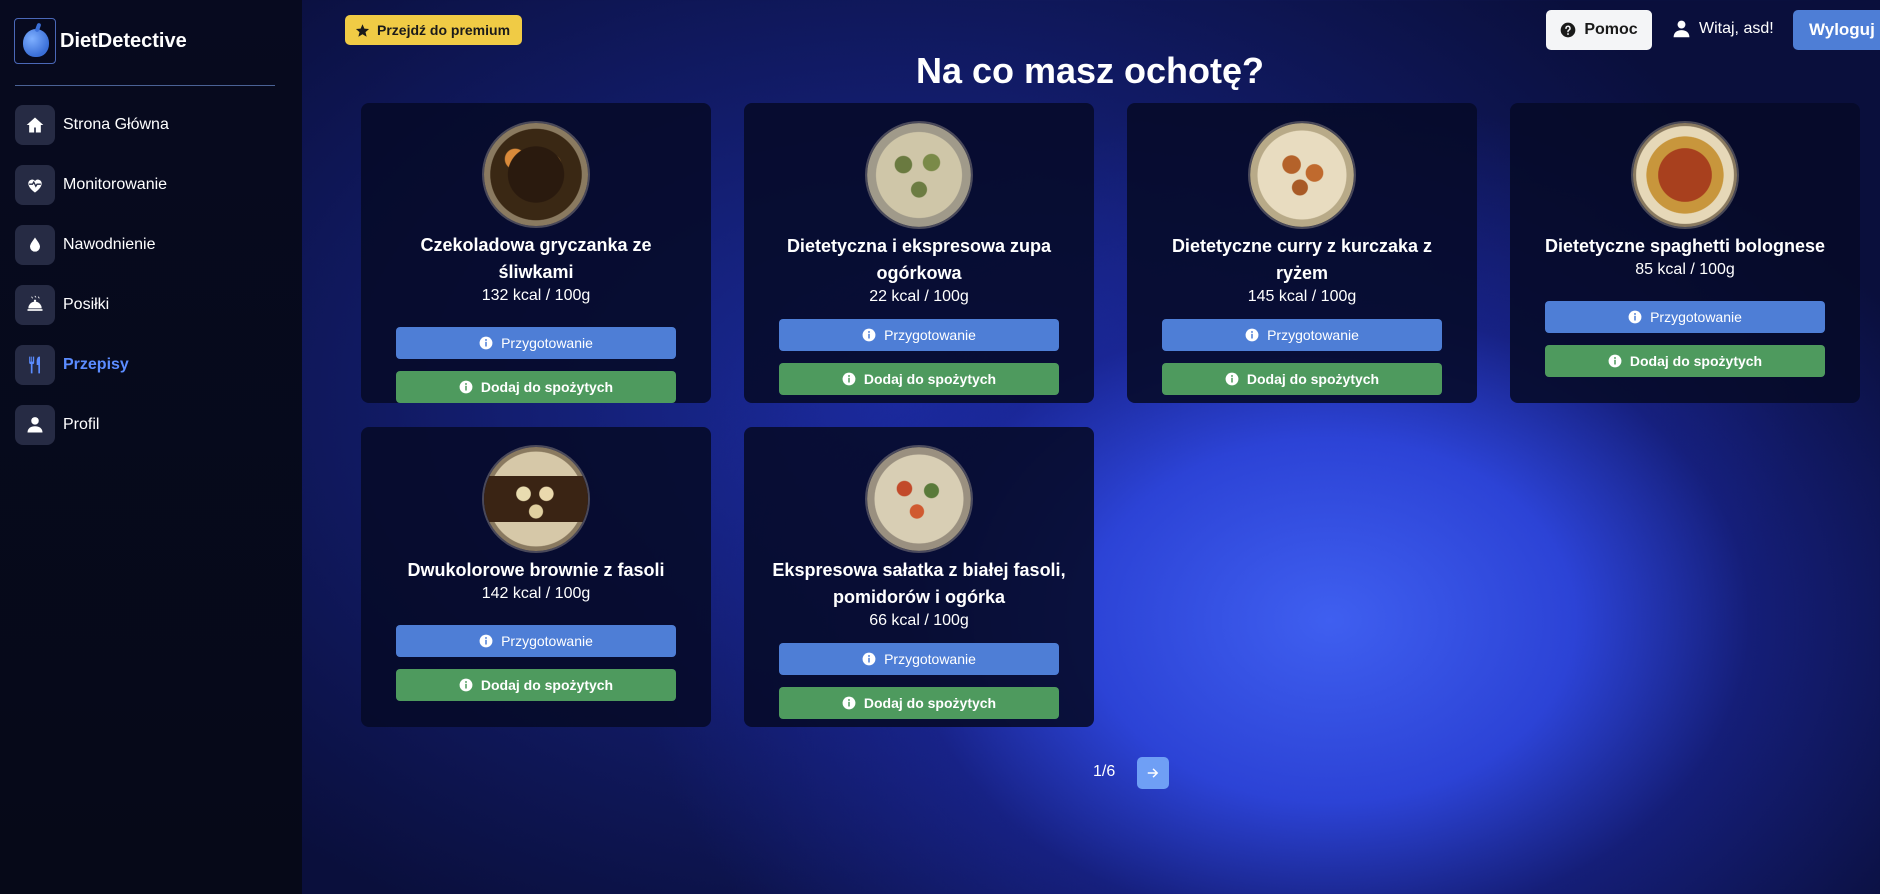  I want to click on page-title: Na co masz ochotę?, so click(1090, 70).